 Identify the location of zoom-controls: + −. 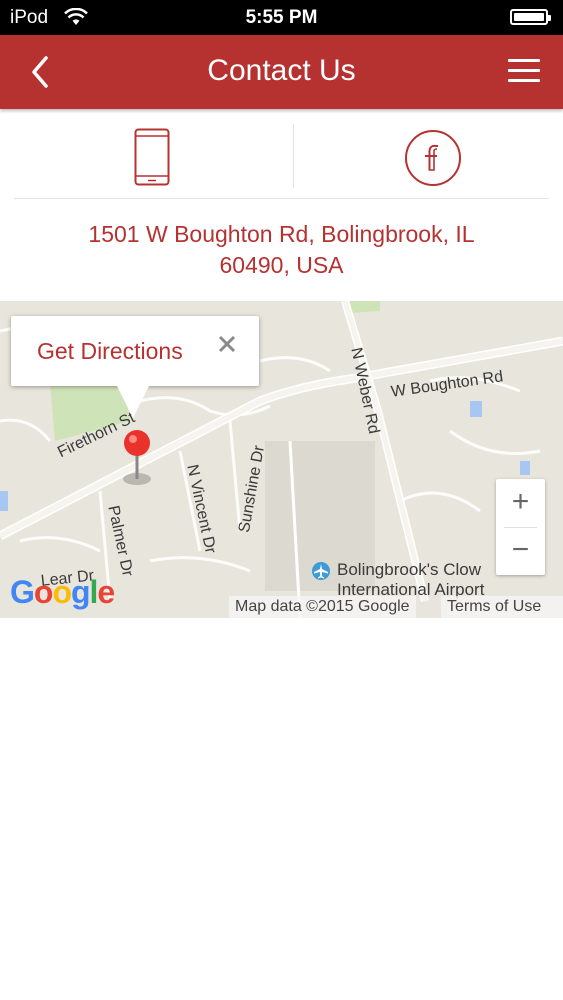
(520, 527).